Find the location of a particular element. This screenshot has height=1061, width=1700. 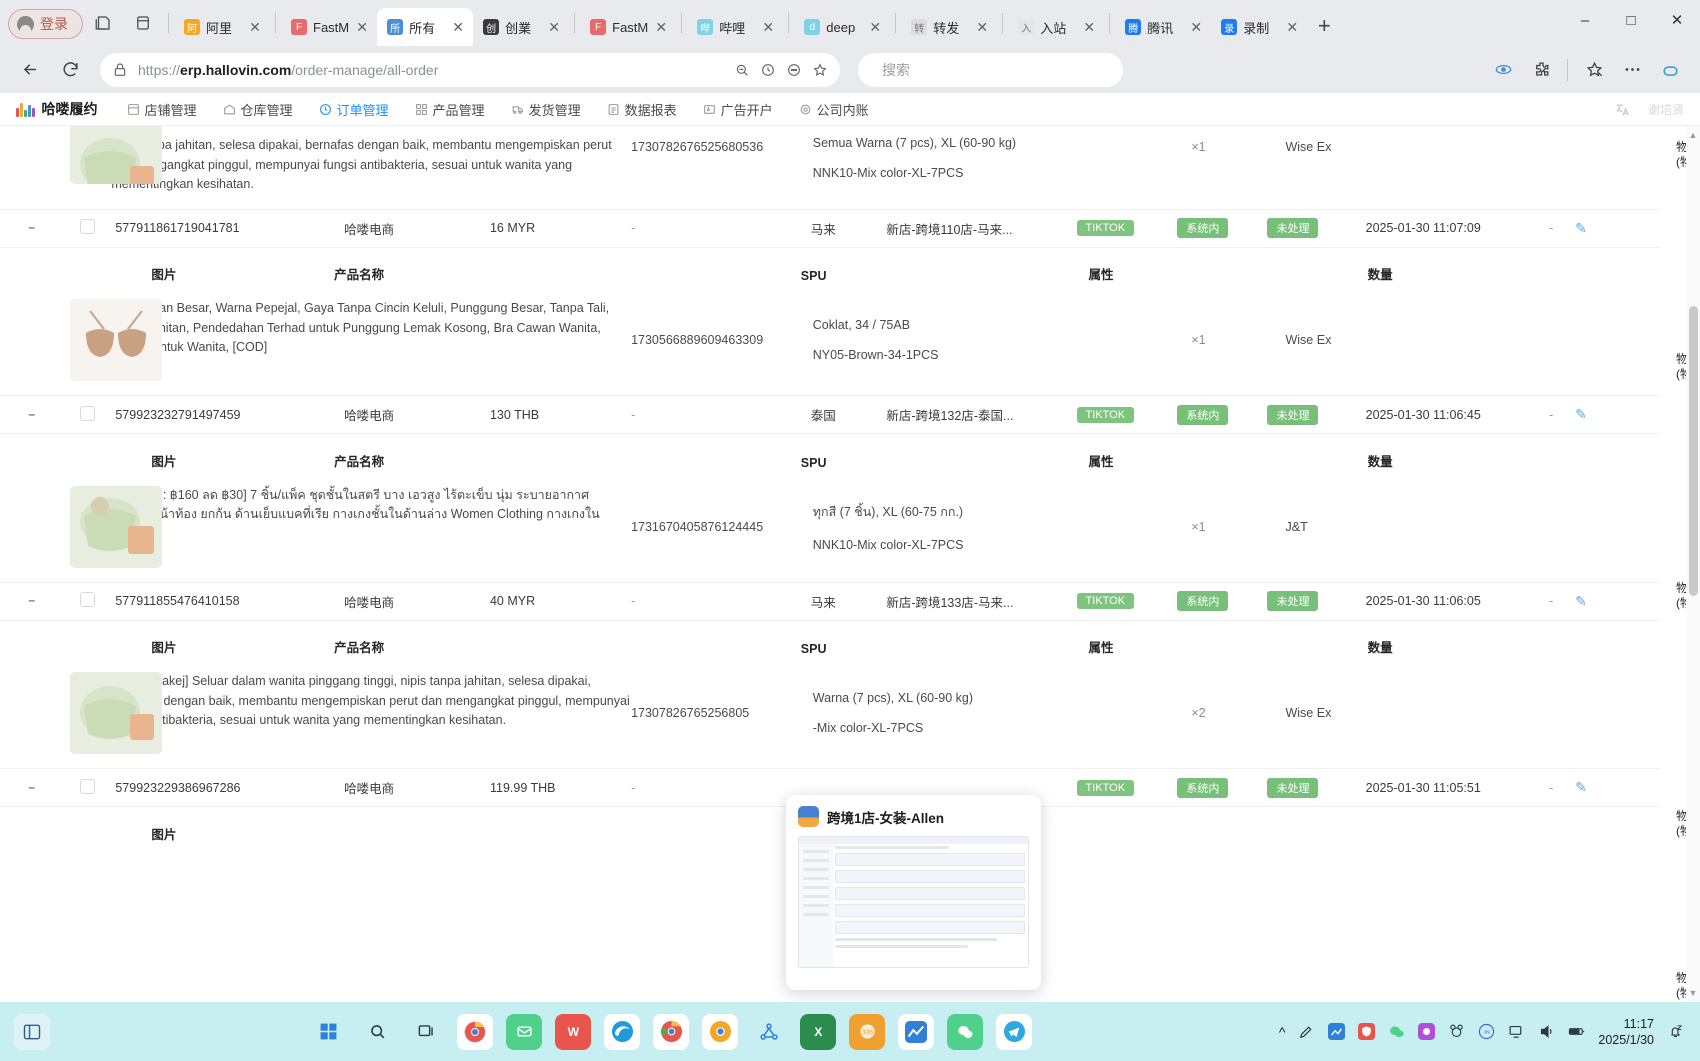

vertical-scrollbar: ▲ ▼ is located at coordinates (1693, 564).